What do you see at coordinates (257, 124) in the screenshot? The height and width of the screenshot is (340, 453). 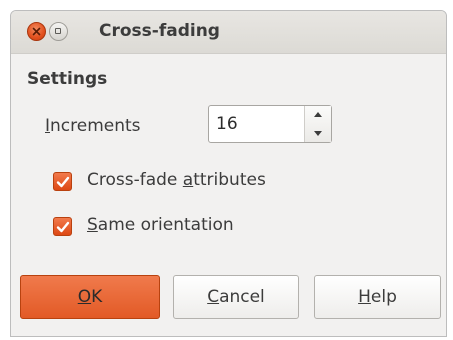 I see `increments-input` at bounding box center [257, 124].